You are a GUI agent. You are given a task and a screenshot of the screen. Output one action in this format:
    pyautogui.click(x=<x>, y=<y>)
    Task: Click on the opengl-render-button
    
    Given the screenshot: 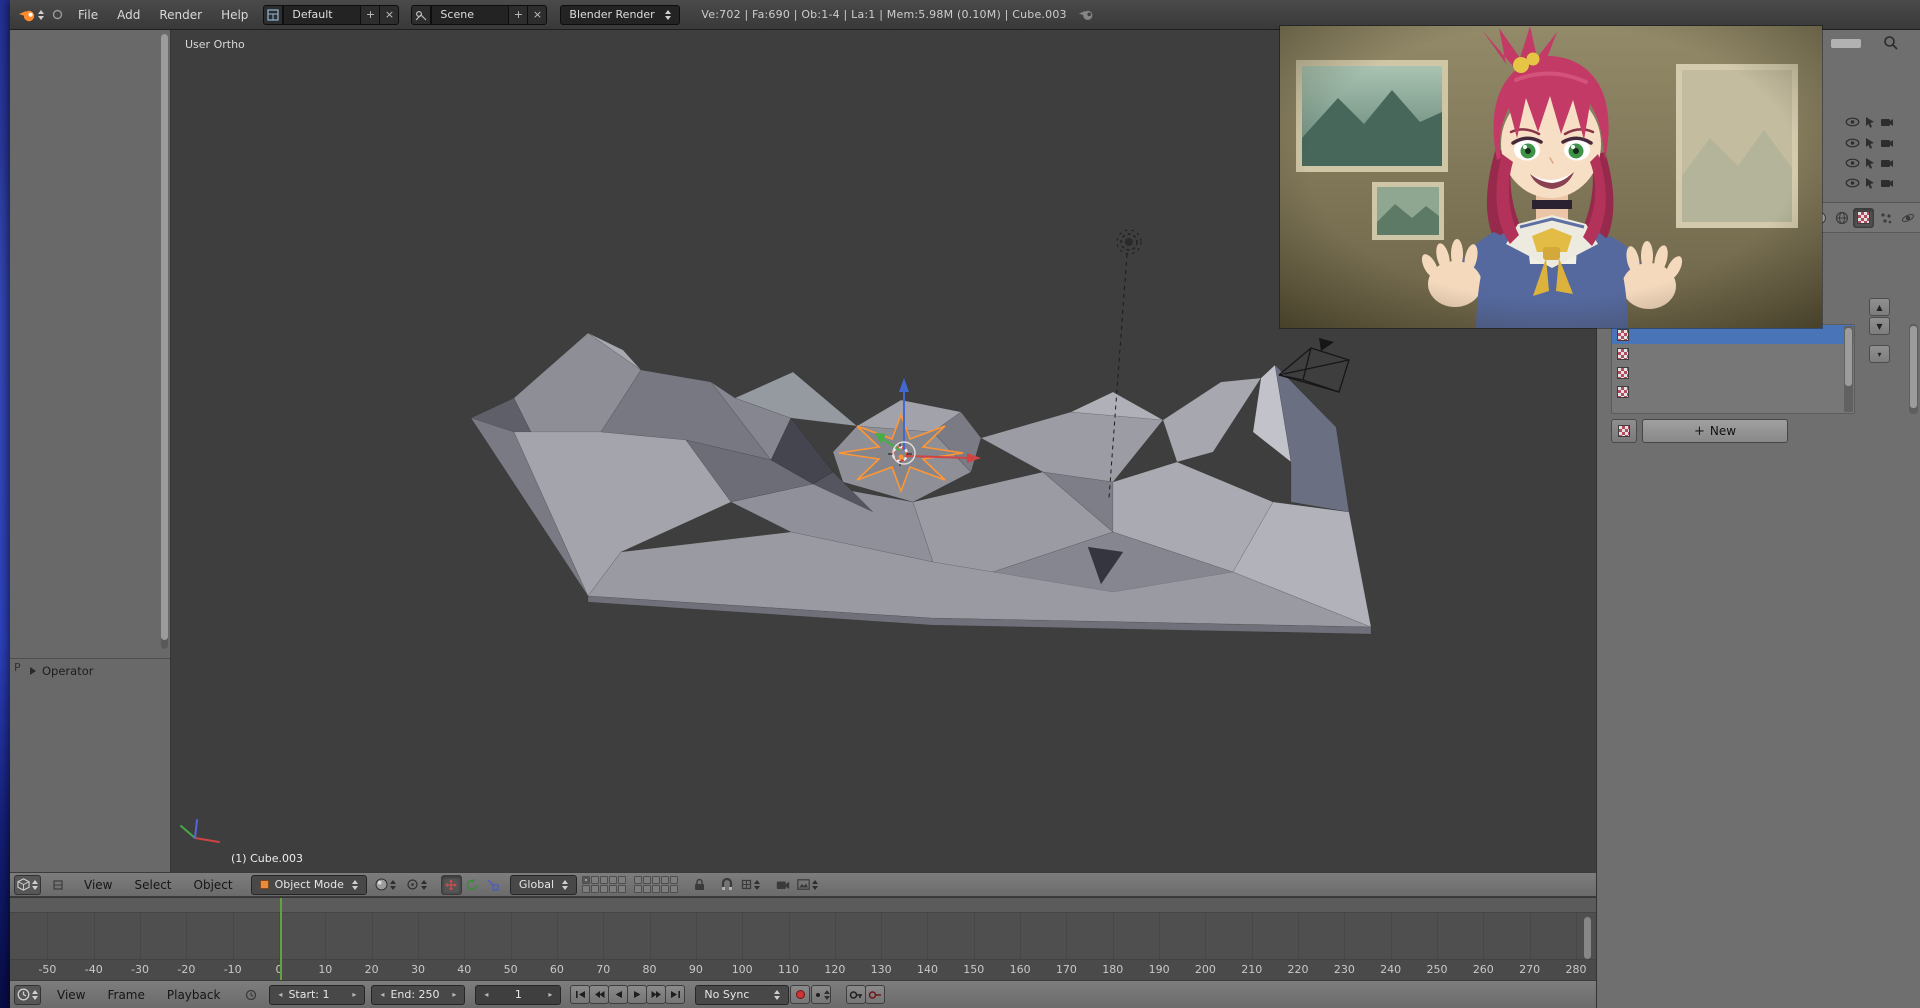 What is the action you would take?
    pyautogui.click(x=782, y=885)
    